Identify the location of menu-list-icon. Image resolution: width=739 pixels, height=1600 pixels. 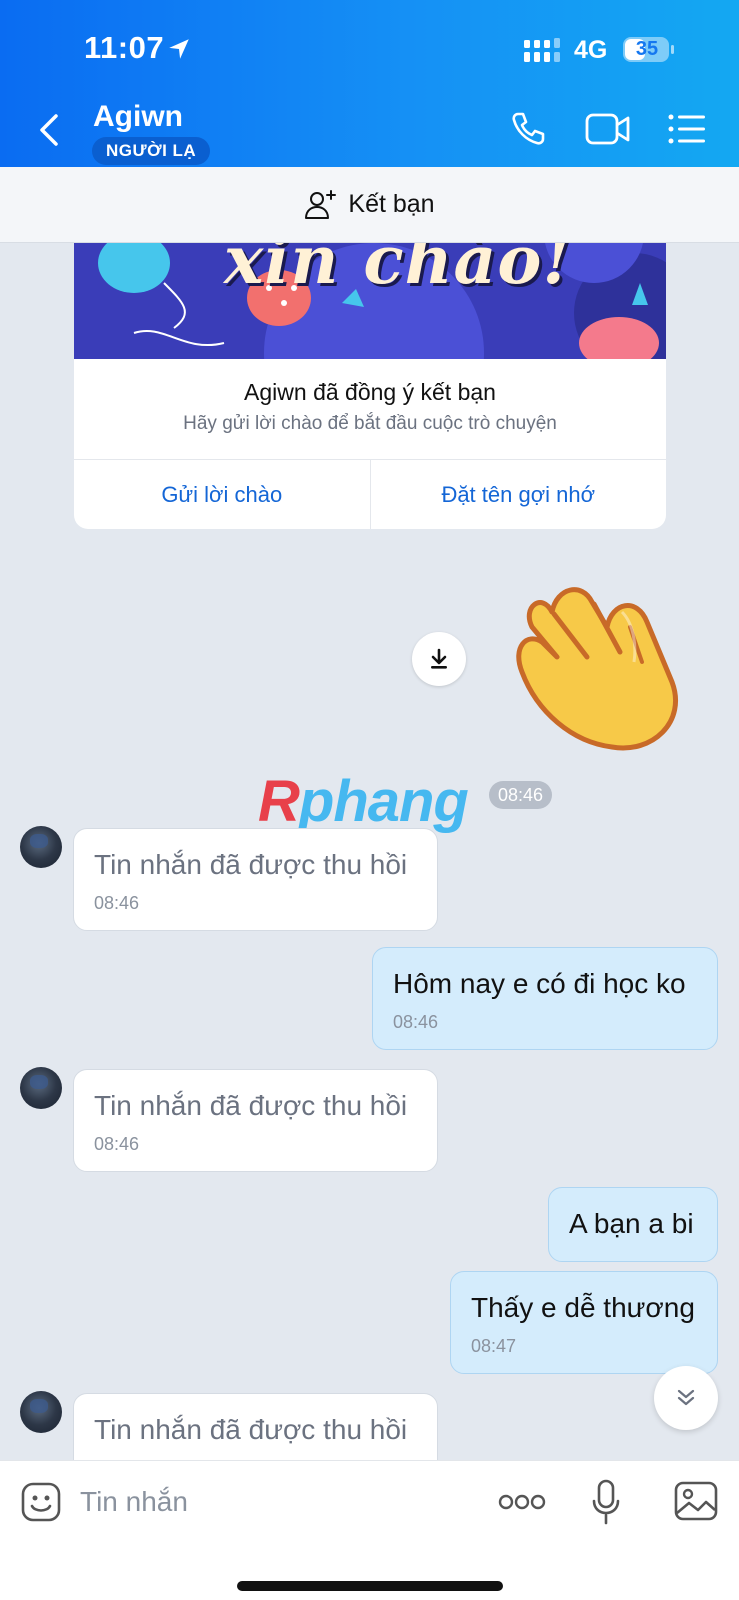
(687, 129).